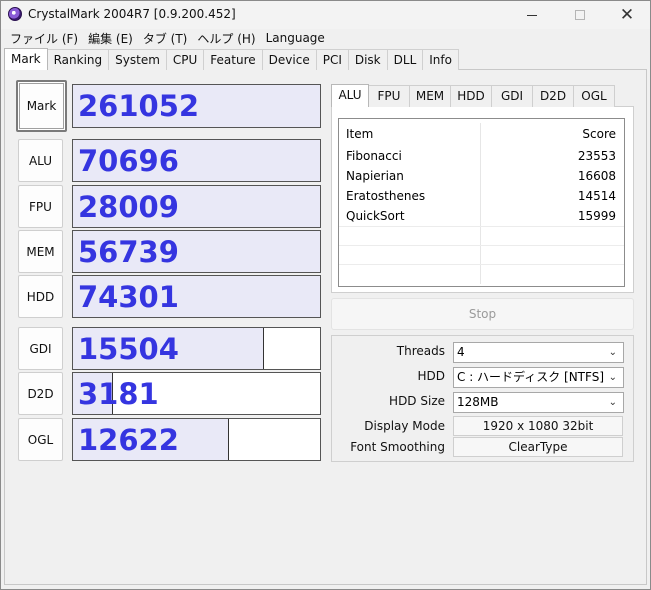 This screenshot has width=651, height=590. I want to click on item-name: Fibonacci, so click(410, 156).